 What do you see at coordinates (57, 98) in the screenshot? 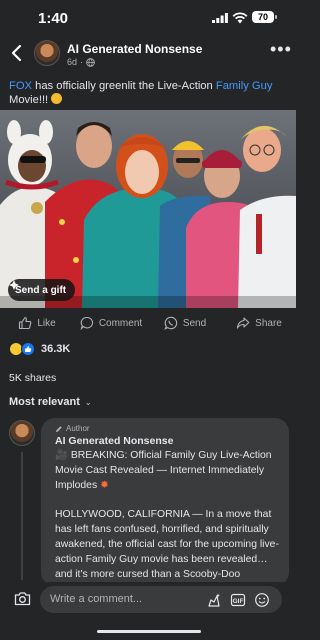
I see `grimace-emoji-icon` at bounding box center [57, 98].